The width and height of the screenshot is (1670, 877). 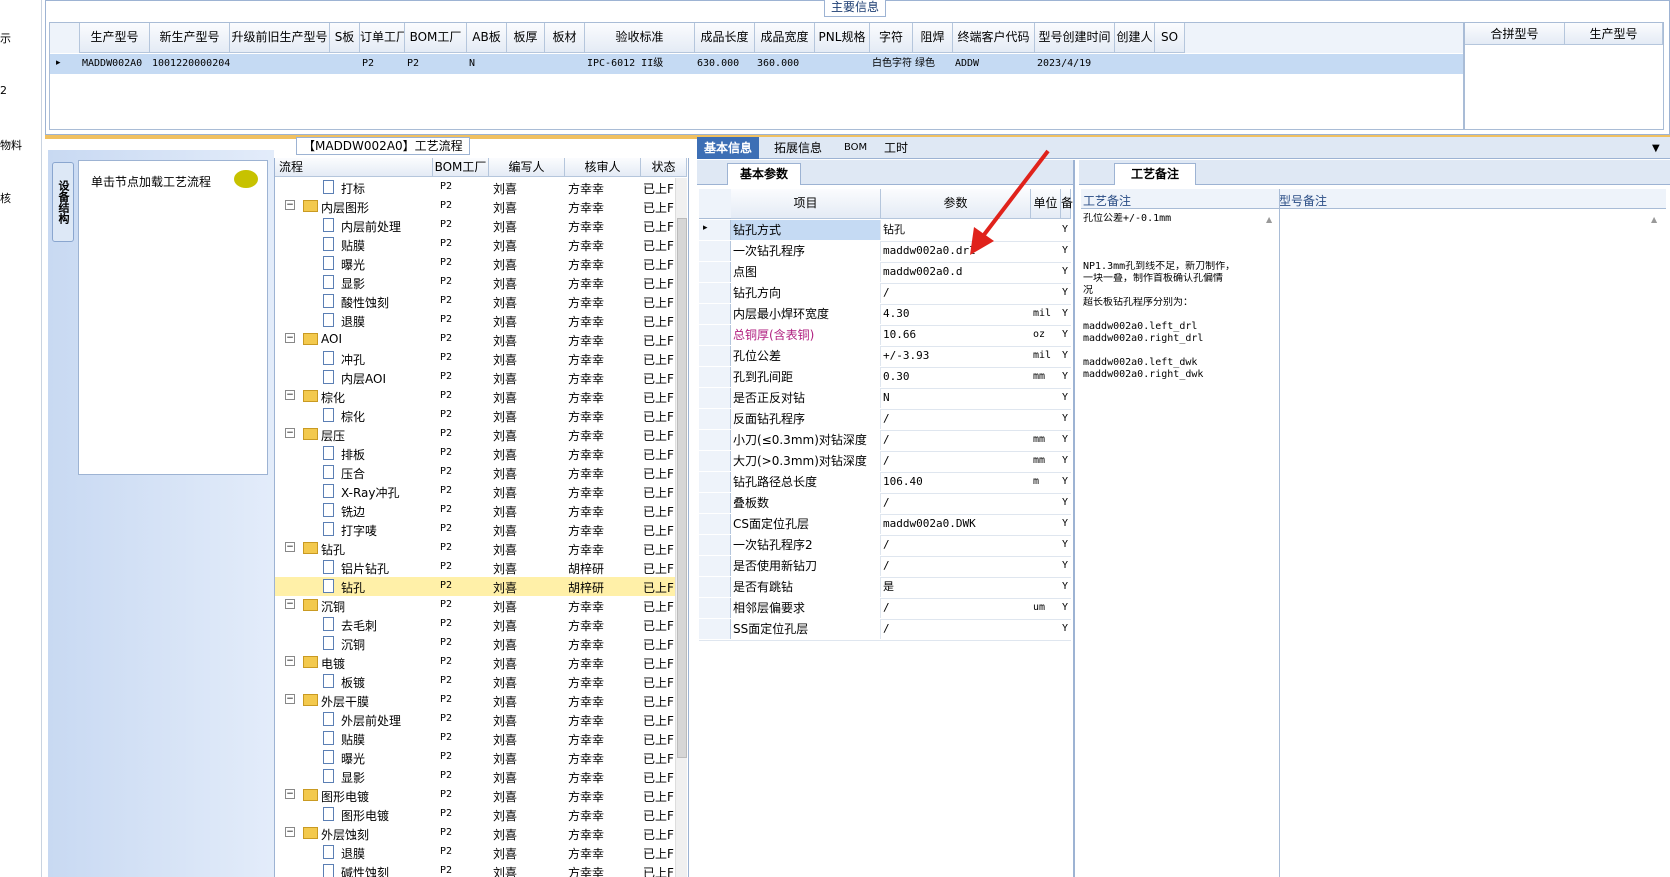 I want to click on param-row: 点图 maddw002a0.d Y, so click(x=885, y=273).